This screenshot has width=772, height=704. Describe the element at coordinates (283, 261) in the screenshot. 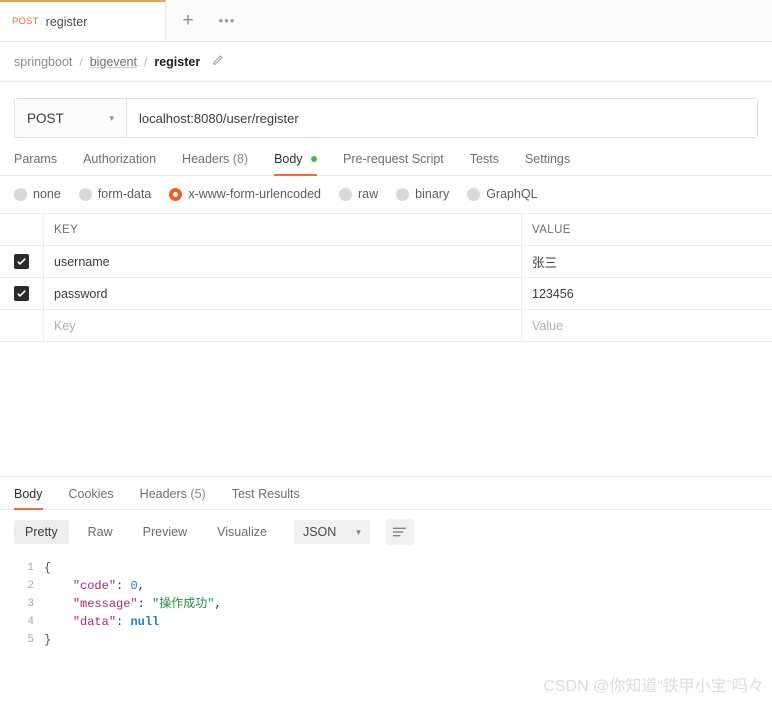

I see `row-key-input: username` at that location.